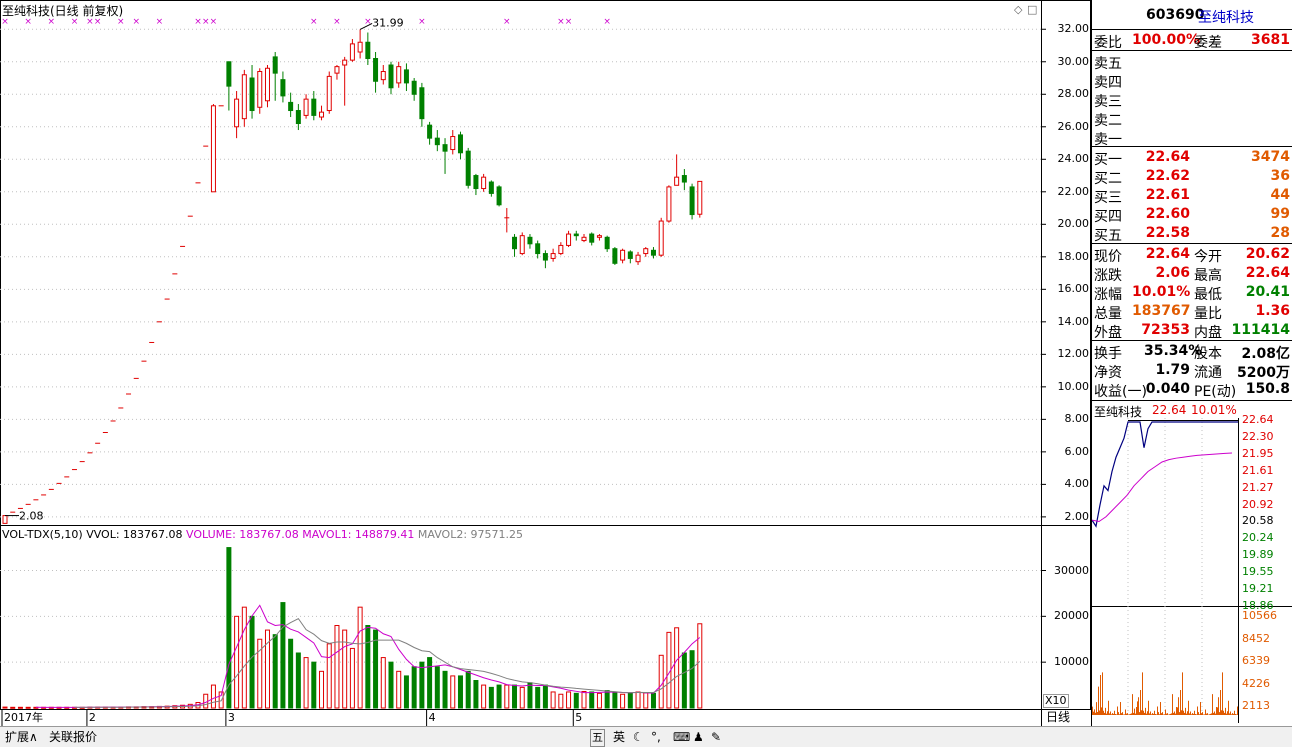  Describe the element at coordinates (1167, 195) in the screenshot. I see `bid-price: 22.61` at that location.